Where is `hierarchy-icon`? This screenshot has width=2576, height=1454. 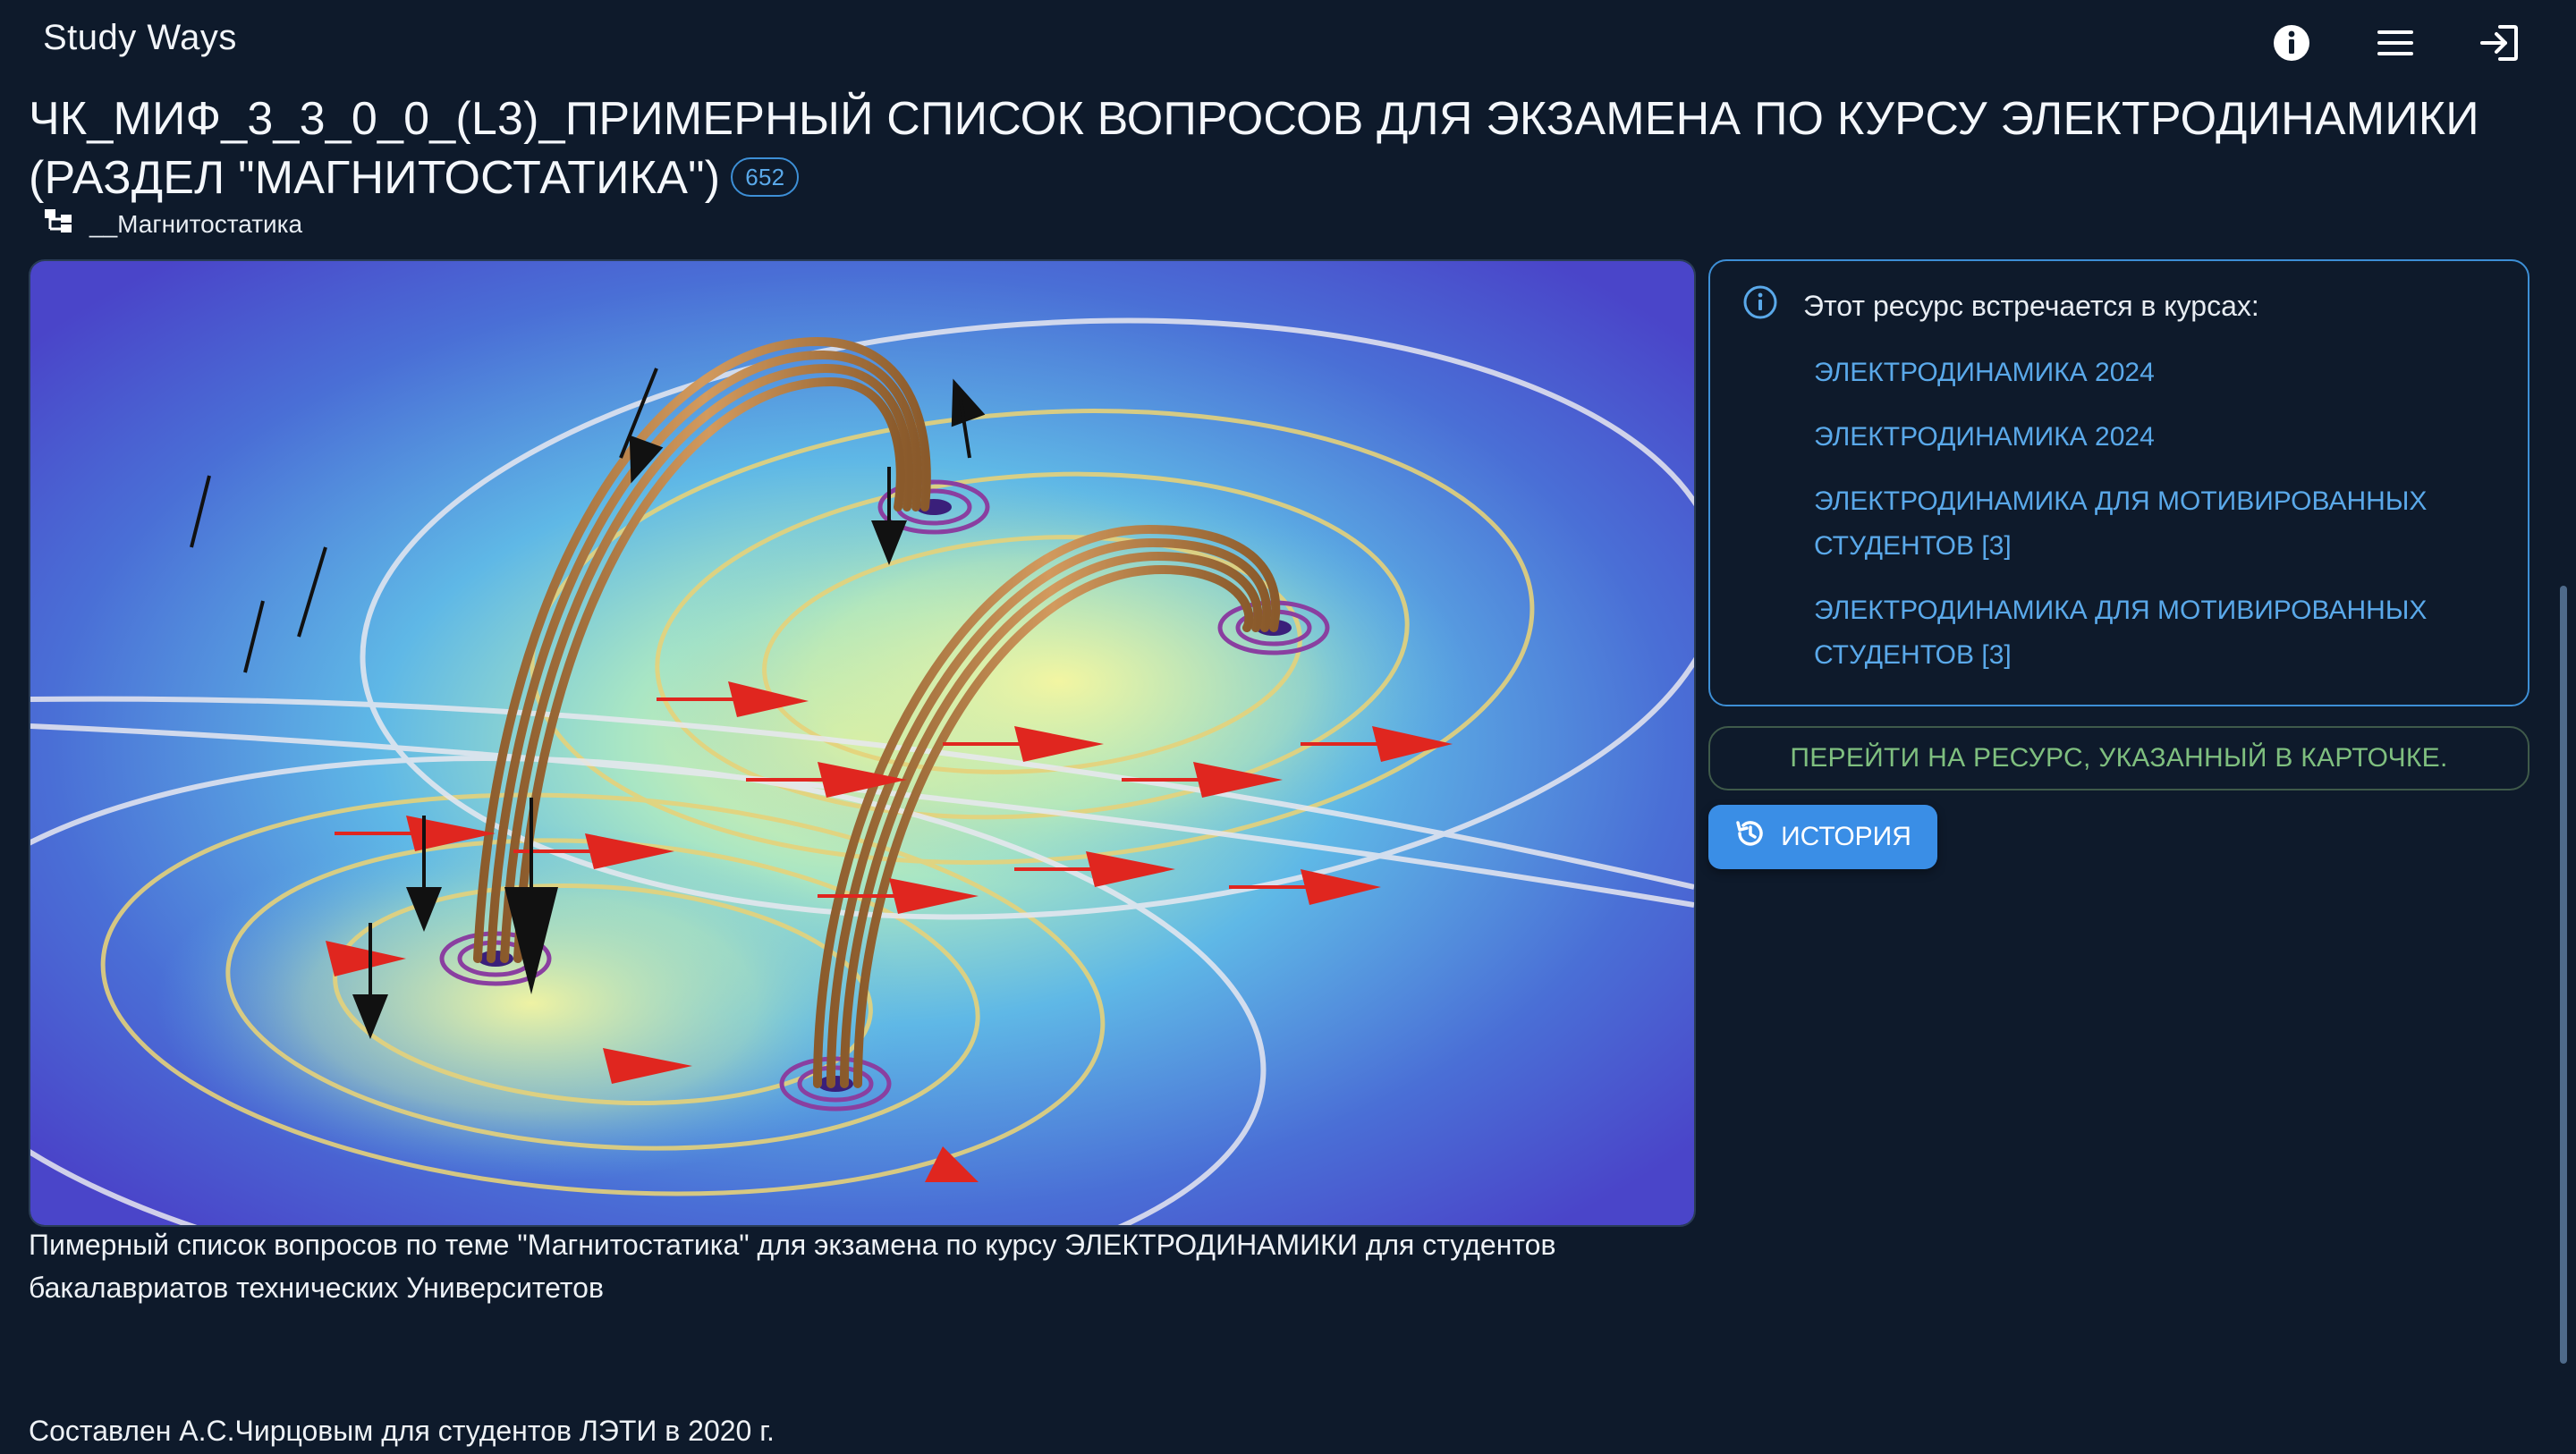
hierarchy-icon is located at coordinates (58, 224).